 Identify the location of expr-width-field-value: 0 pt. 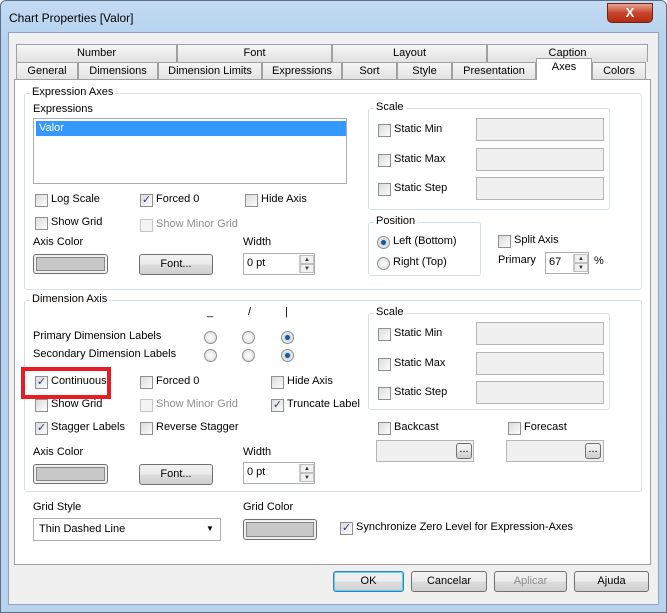
(256, 263).